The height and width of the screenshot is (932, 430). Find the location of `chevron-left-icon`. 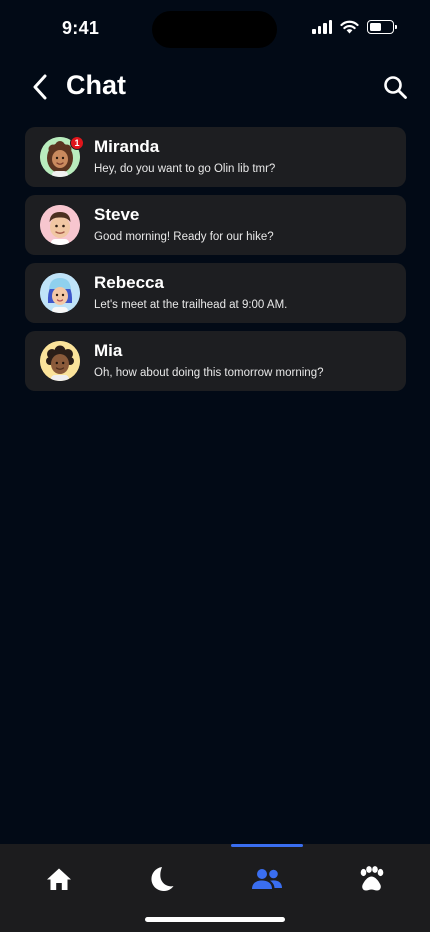

chevron-left-icon is located at coordinates (40, 87).